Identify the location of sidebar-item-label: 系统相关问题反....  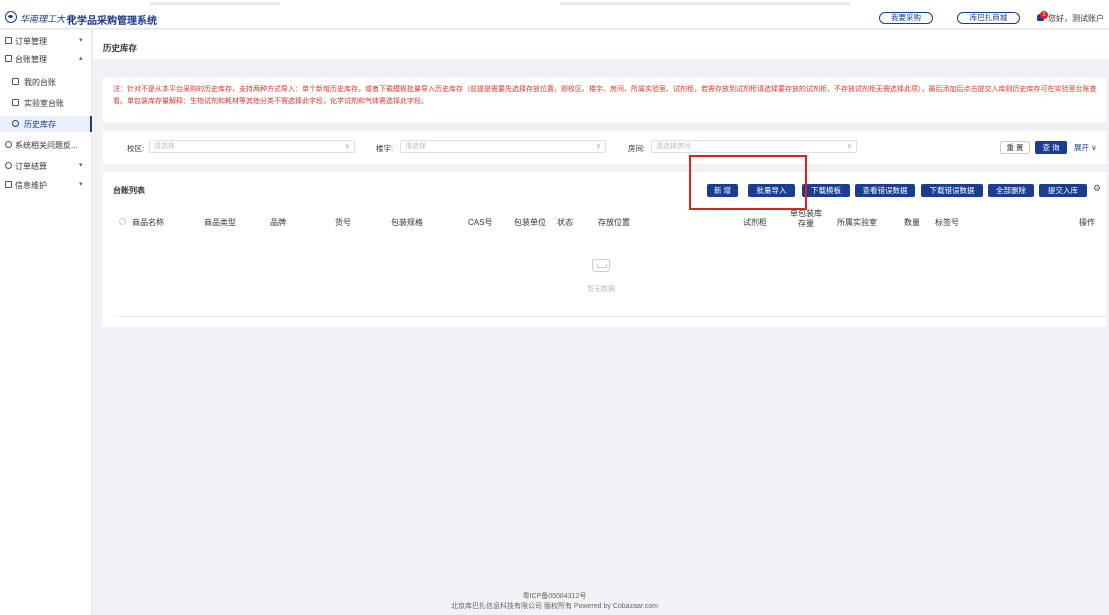
(46, 145).